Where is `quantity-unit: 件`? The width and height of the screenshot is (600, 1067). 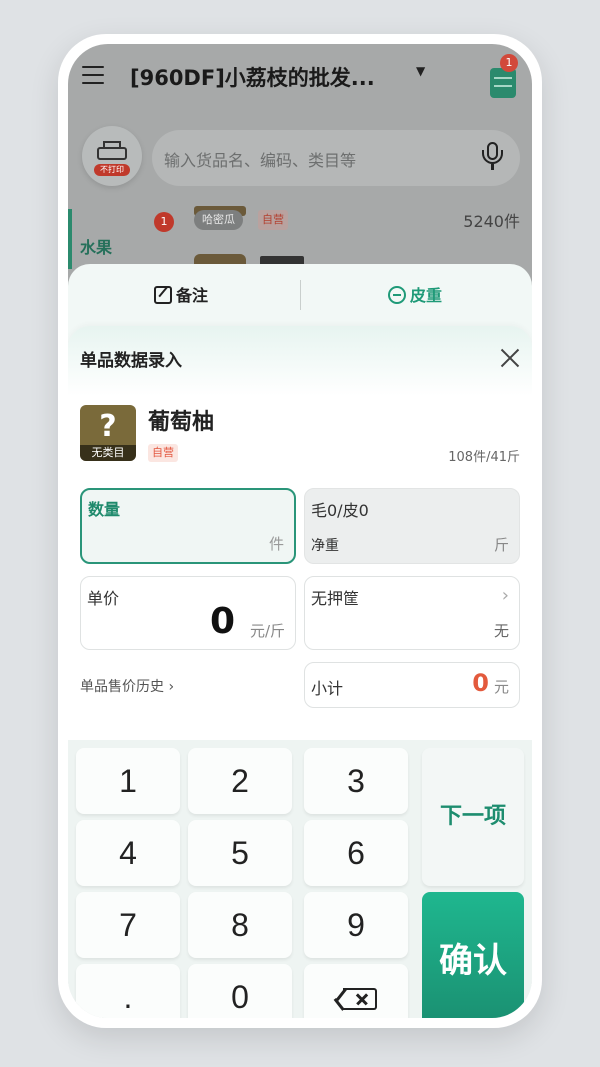 quantity-unit: 件 is located at coordinates (276, 544).